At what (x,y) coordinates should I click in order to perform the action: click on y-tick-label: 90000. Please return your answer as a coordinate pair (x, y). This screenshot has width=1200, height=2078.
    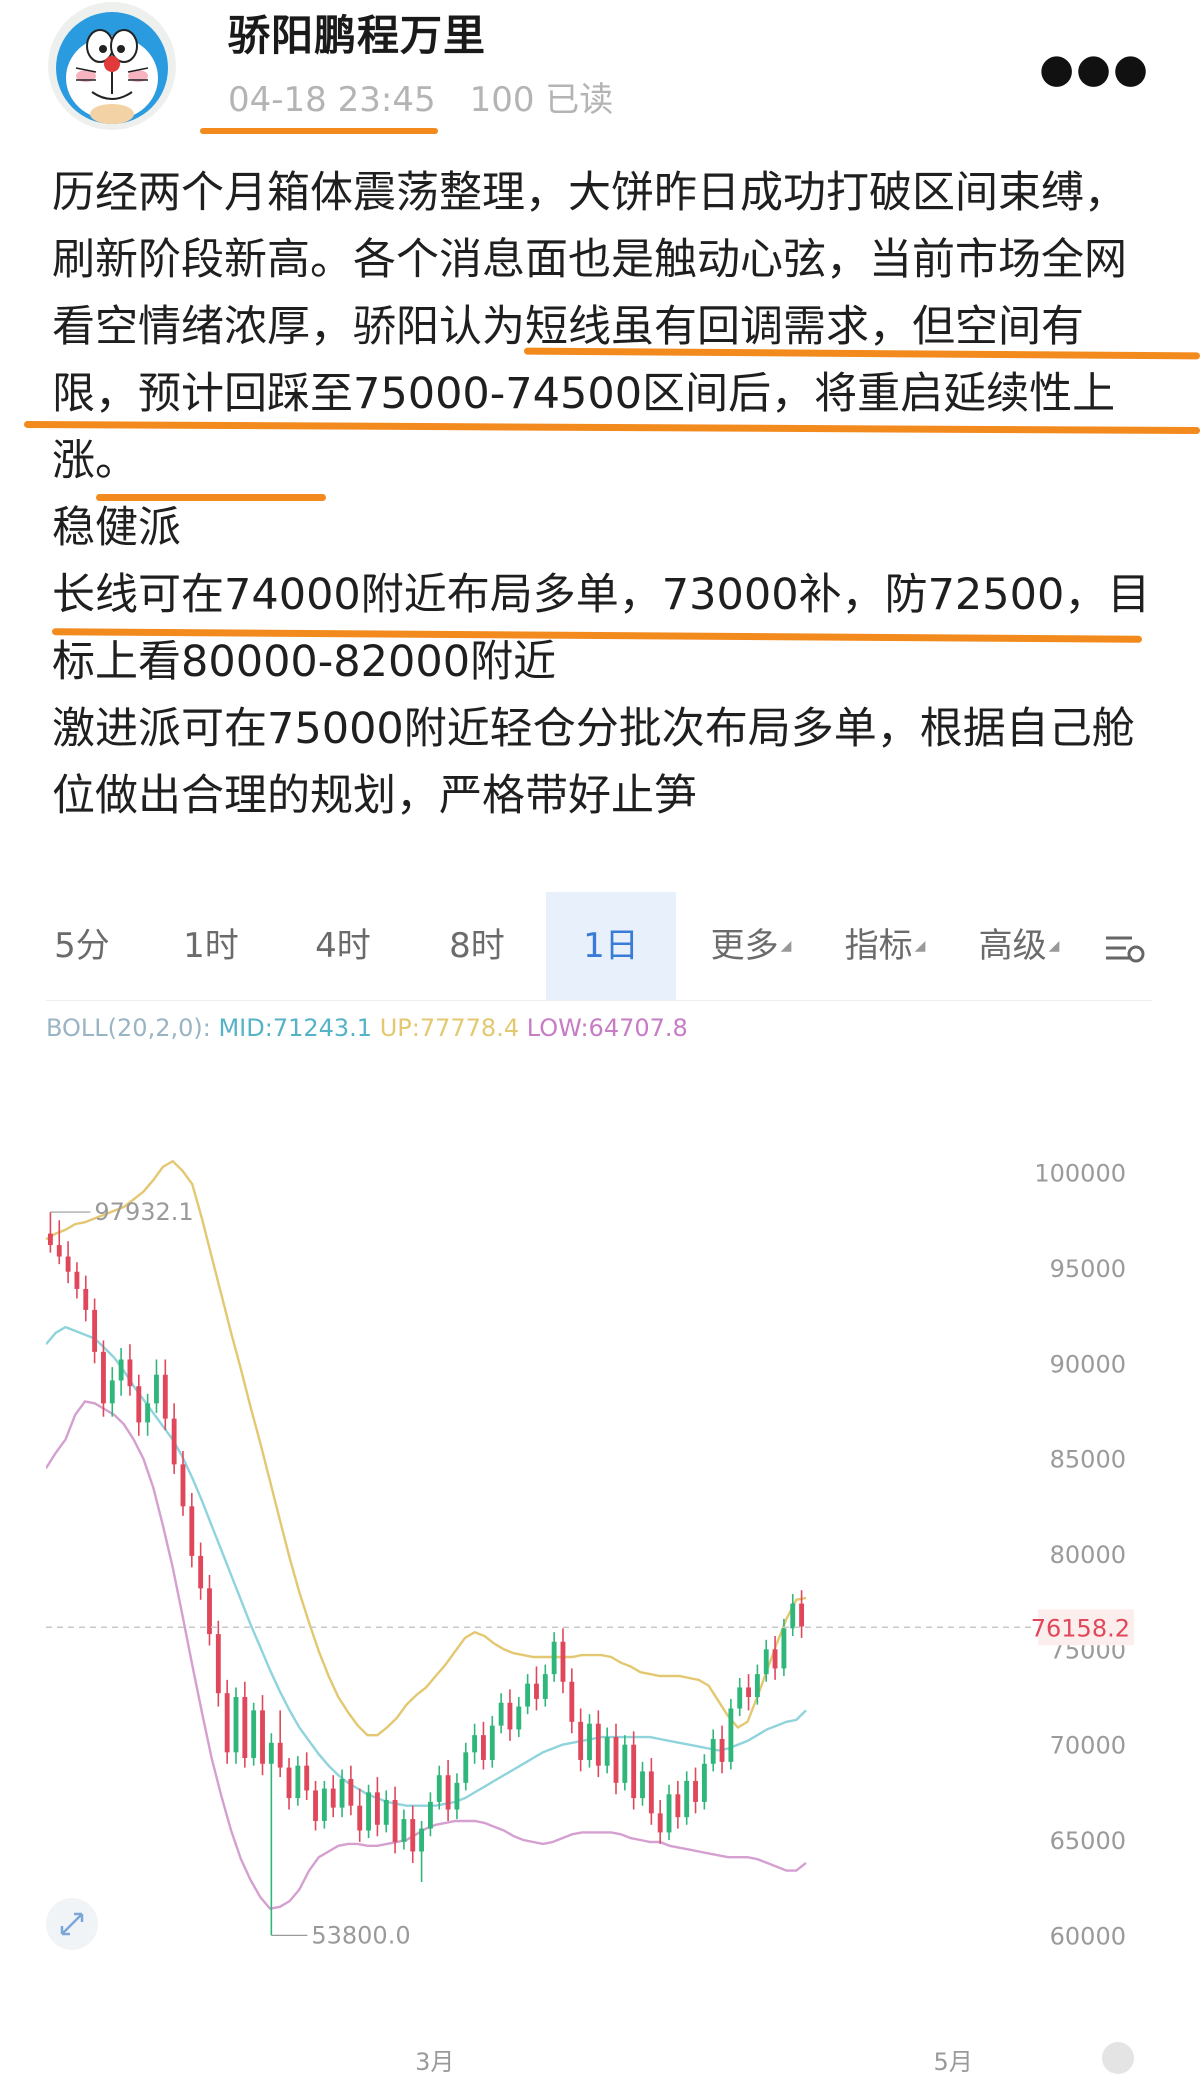
    Looking at the image, I should click on (1088, 1364).